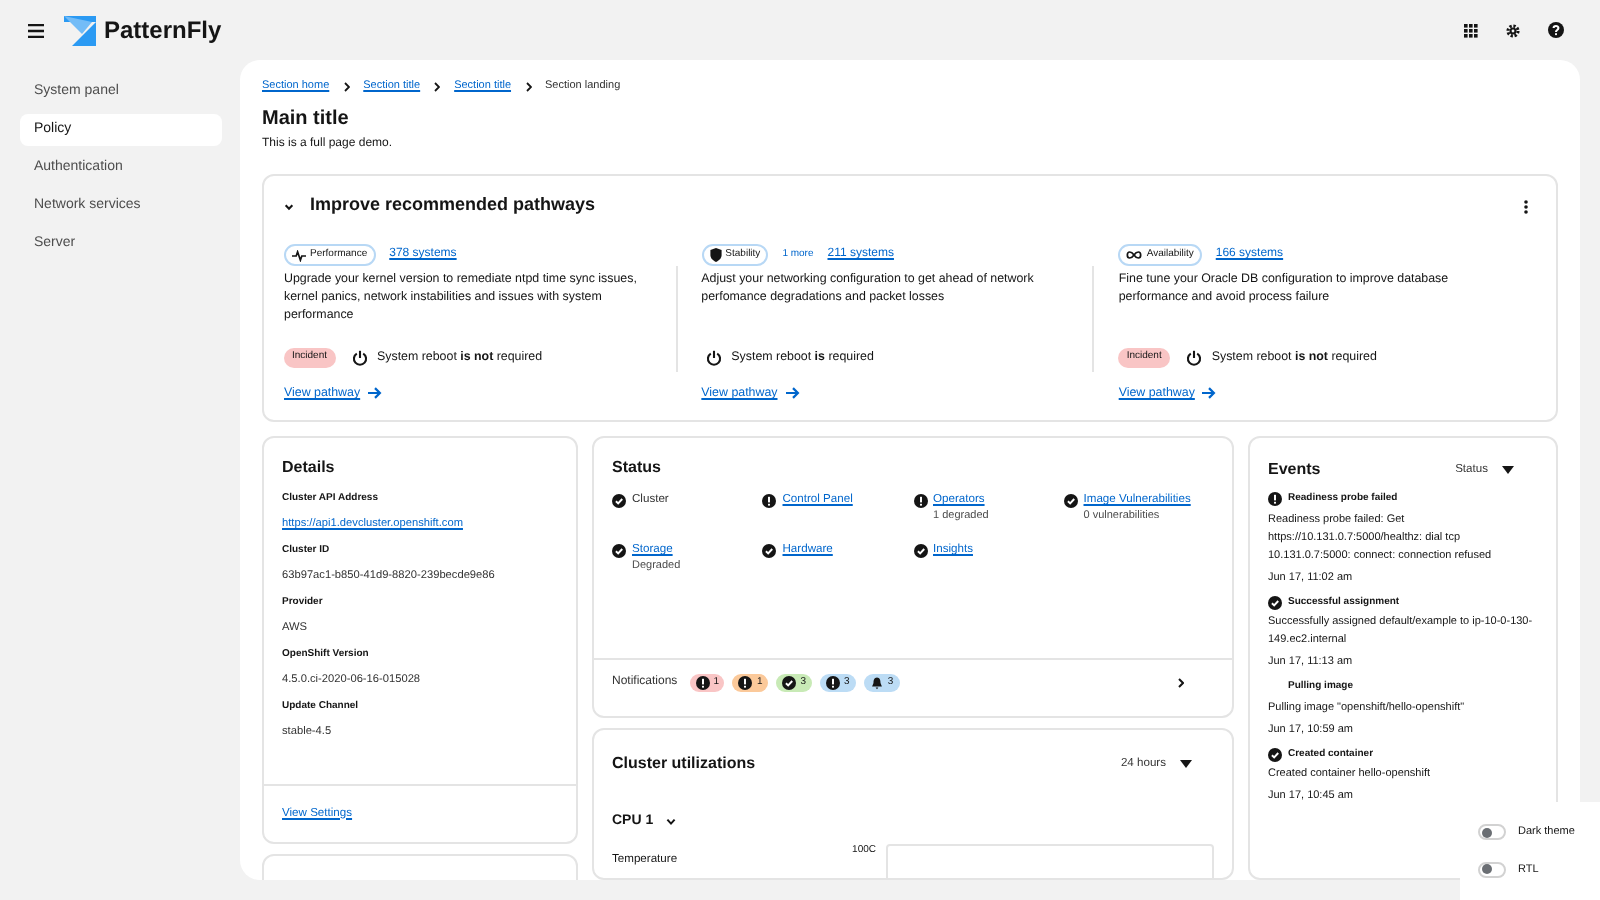 The height and width of the screenshot is (900, 1600). Describe the element at coordinates (876, 683) in the screenshot. I see `bell-icon` at that location.